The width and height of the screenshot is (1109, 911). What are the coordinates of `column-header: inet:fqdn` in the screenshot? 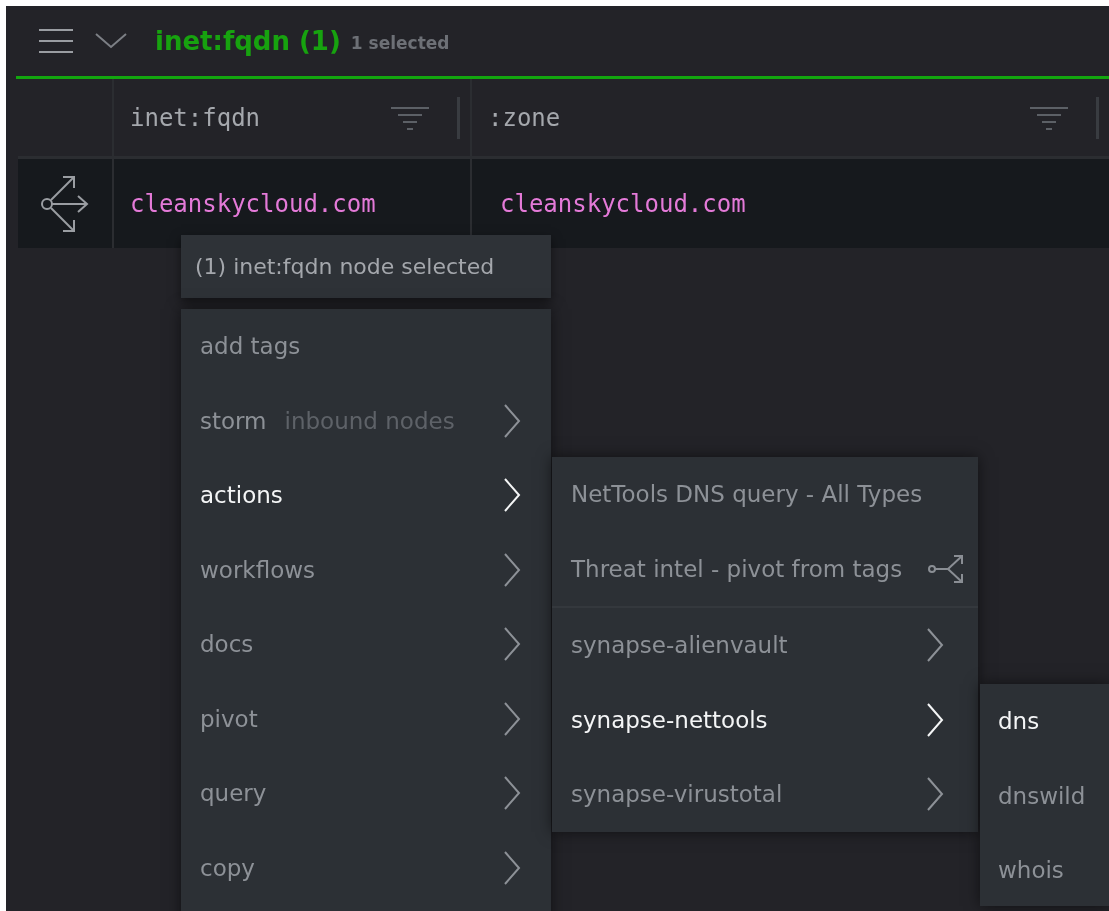 It's located at (195, 117).